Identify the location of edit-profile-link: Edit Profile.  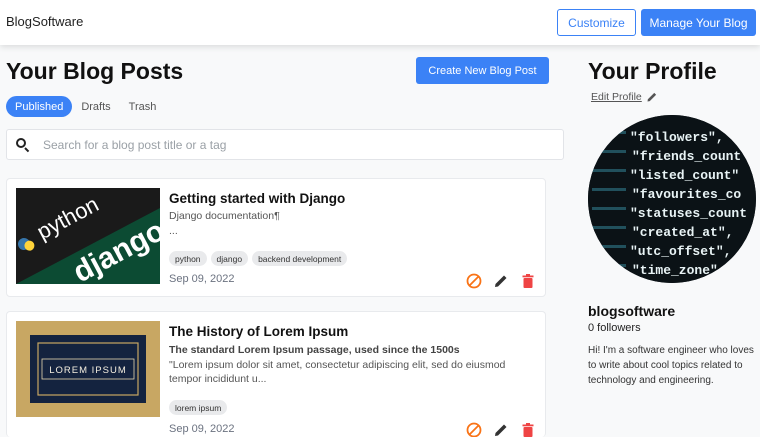
(624, 97).